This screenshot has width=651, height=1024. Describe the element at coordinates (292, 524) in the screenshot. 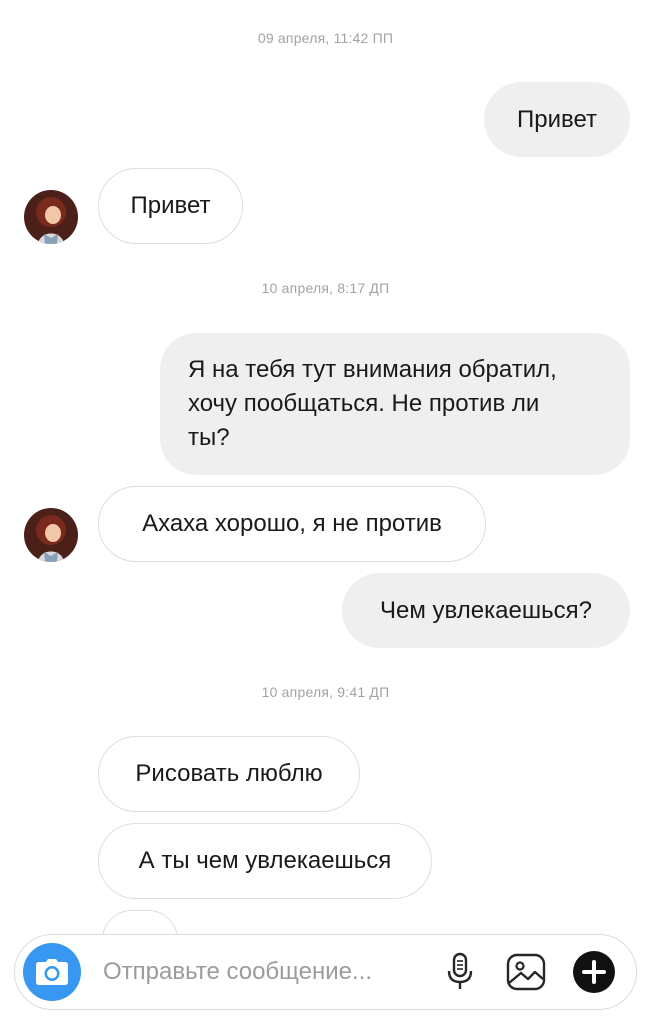

I see `message-bubble-incoming: Ахаха хорошо, я не против` at that location.